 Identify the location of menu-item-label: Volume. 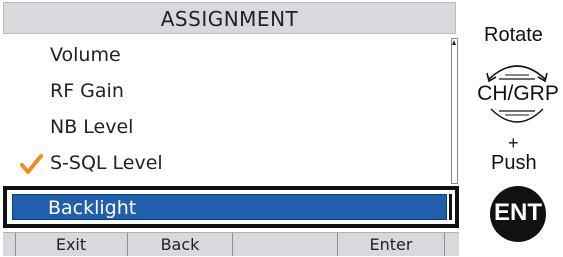
(85, 55).